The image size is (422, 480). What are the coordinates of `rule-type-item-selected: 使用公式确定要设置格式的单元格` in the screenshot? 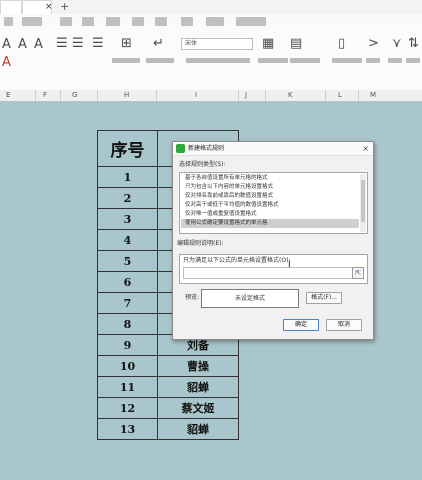 It's located at (270, 223).